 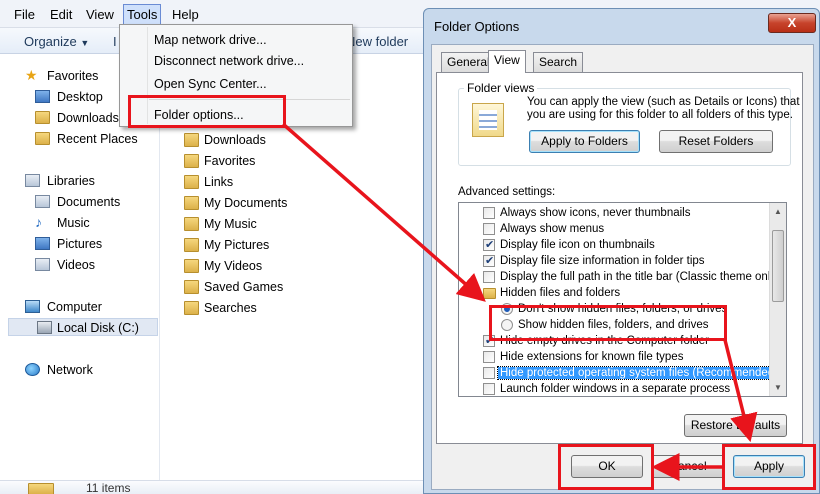 I want to click on nav-favorites: ★ Favorites, so click(x=61, y=76).